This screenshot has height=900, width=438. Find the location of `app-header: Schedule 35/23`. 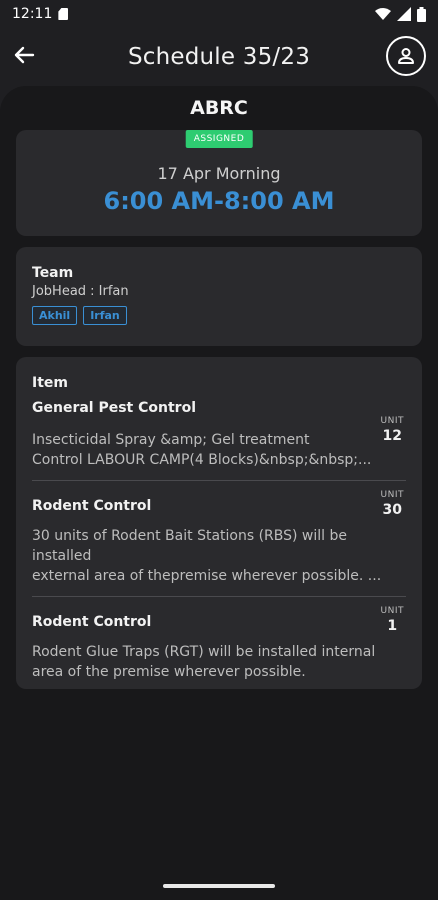

app-header: Schedule 35/23 is located at coordinates (219, 57).